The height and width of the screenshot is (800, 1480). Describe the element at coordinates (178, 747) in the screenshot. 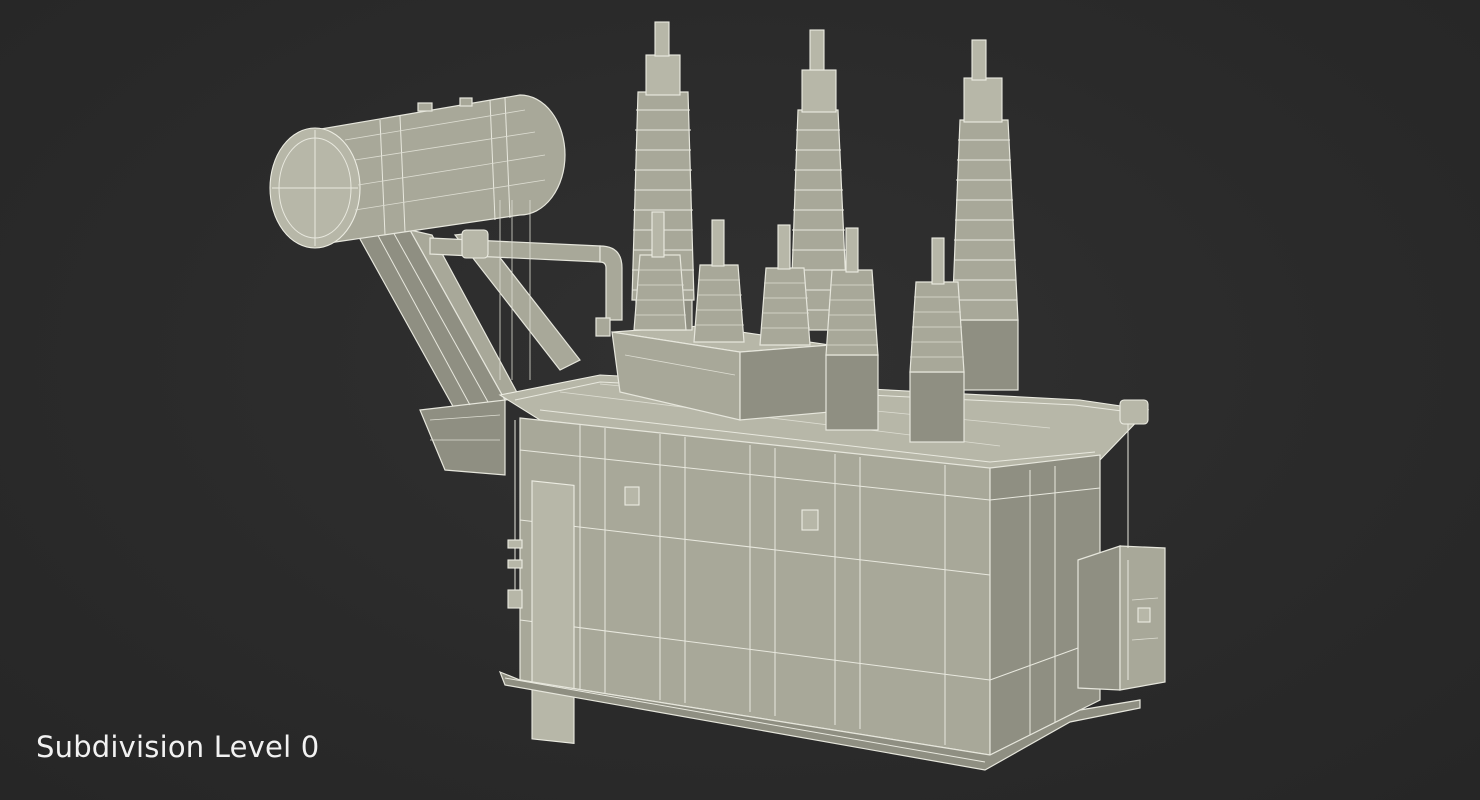

I see `subdivision-level-label: Subdivision Level 0` at that location.